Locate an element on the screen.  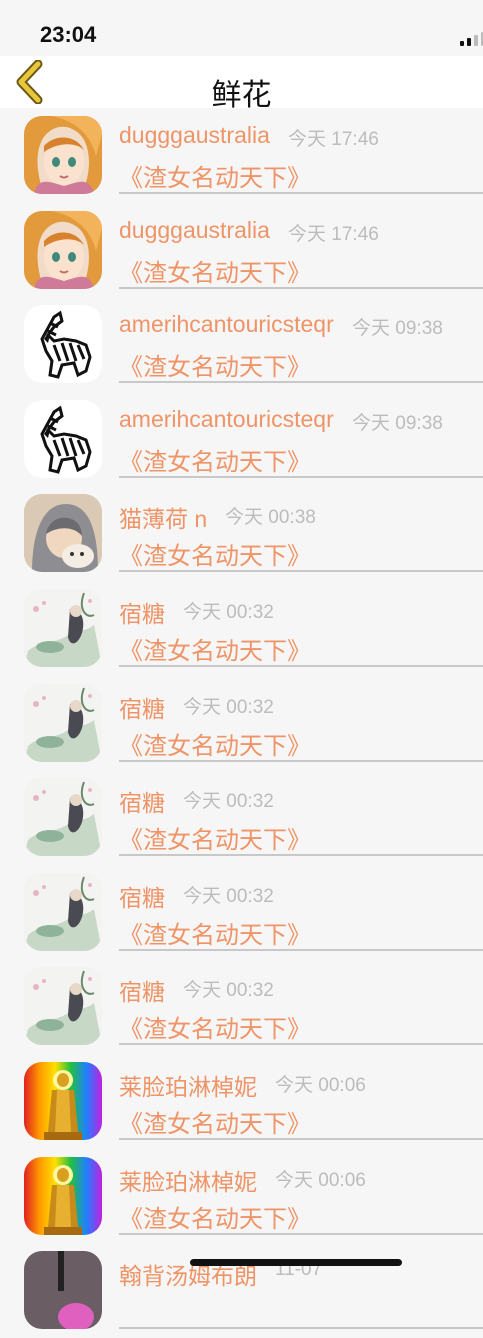
list-item: 翰背汤姆布朗 11-07 is located at coordinates (241, 1290).